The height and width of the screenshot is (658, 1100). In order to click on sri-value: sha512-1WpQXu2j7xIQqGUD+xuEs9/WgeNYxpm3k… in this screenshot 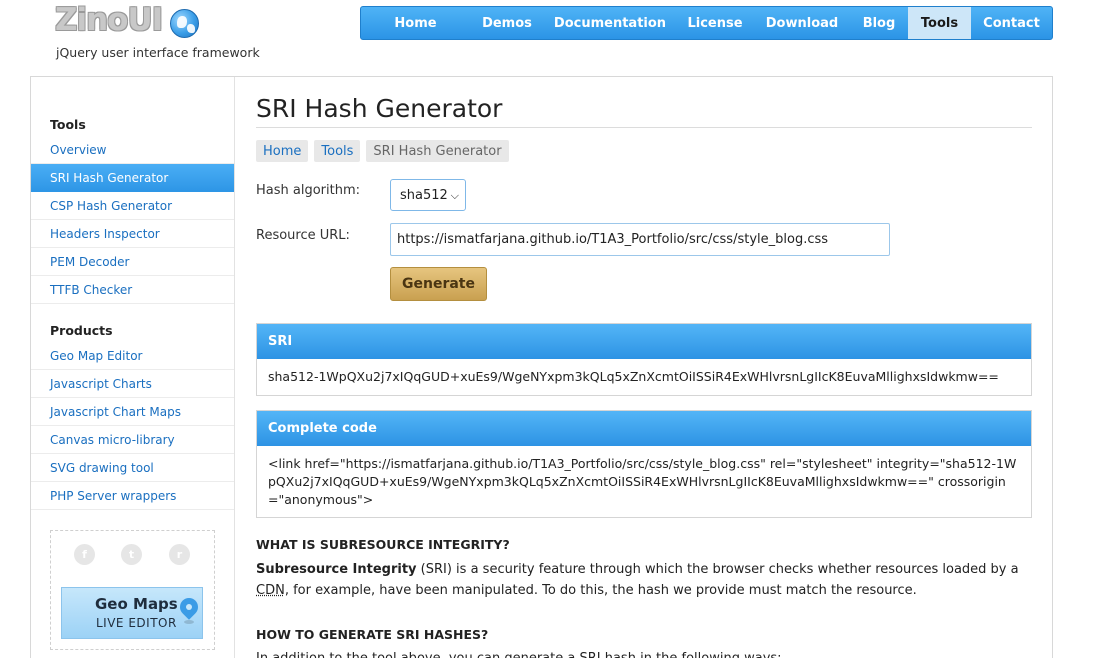, I will do `click(644, 377)`.